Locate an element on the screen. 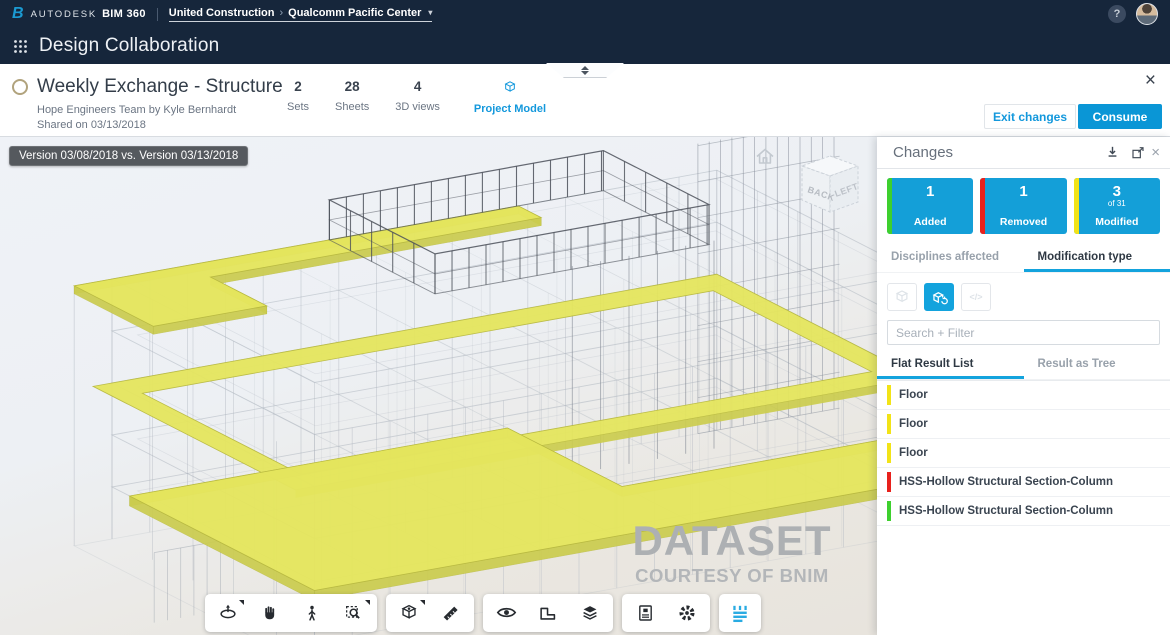  pan-button is located at coordinates (270, 613).